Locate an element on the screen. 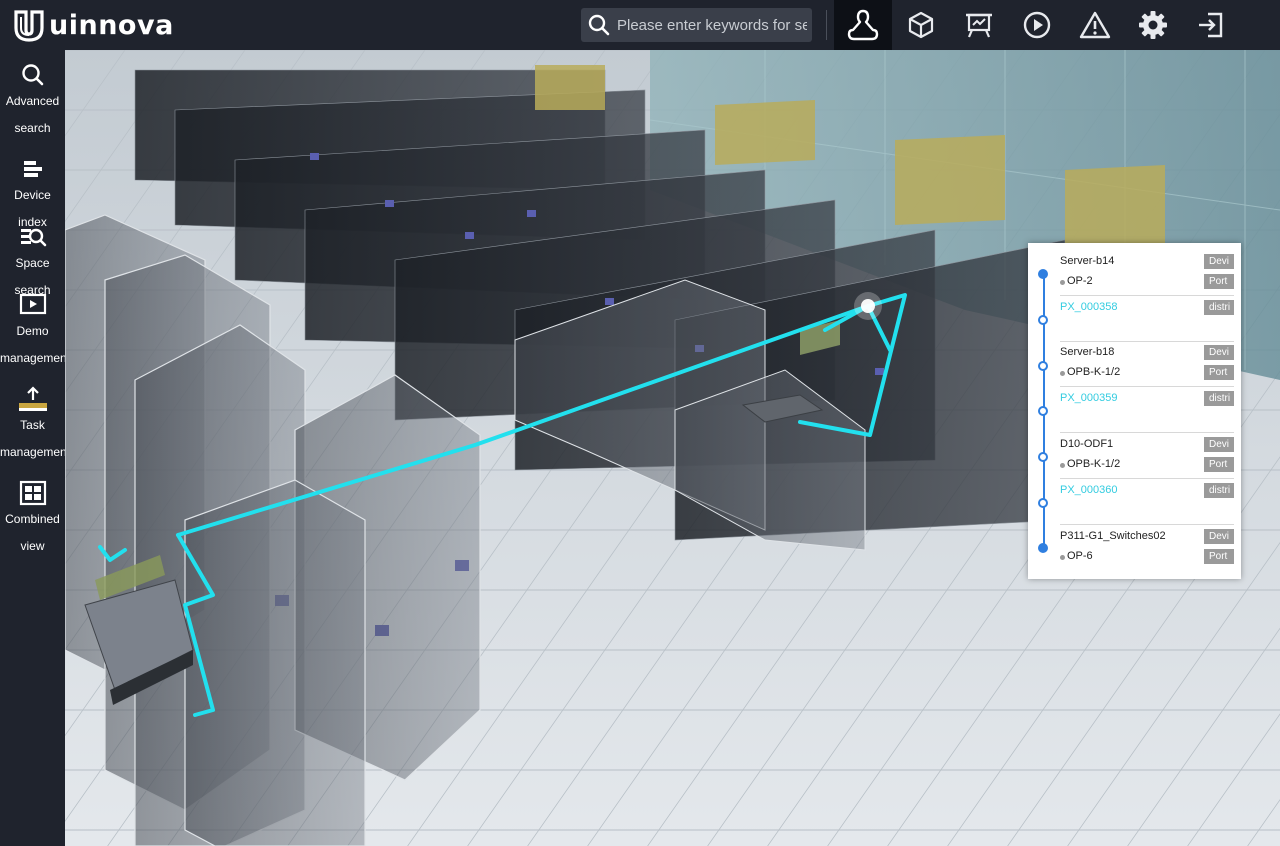 The height and width of the screenshot is (846, 1280). demo-icon is located at coordinates (32, 304).